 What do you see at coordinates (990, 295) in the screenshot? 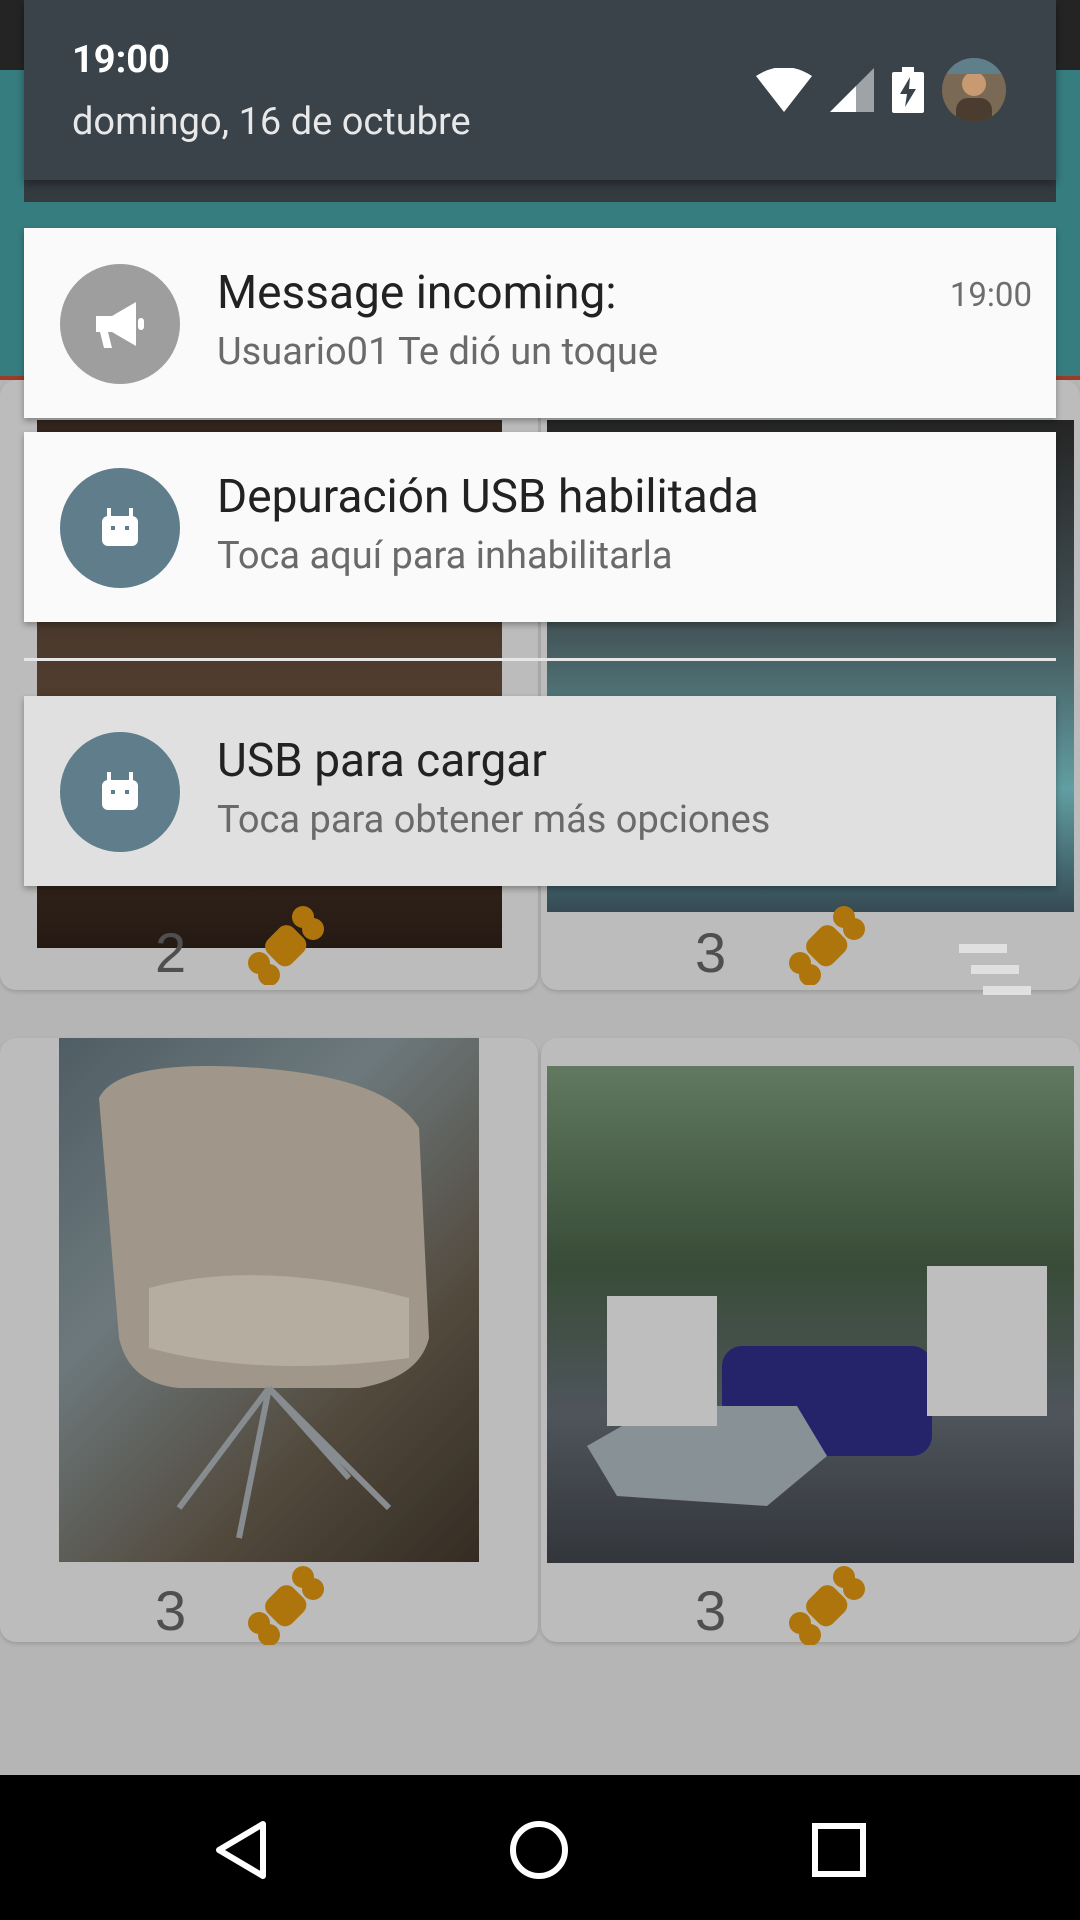
I see `notification-time: 19:00` at bounding box center [990, 295].